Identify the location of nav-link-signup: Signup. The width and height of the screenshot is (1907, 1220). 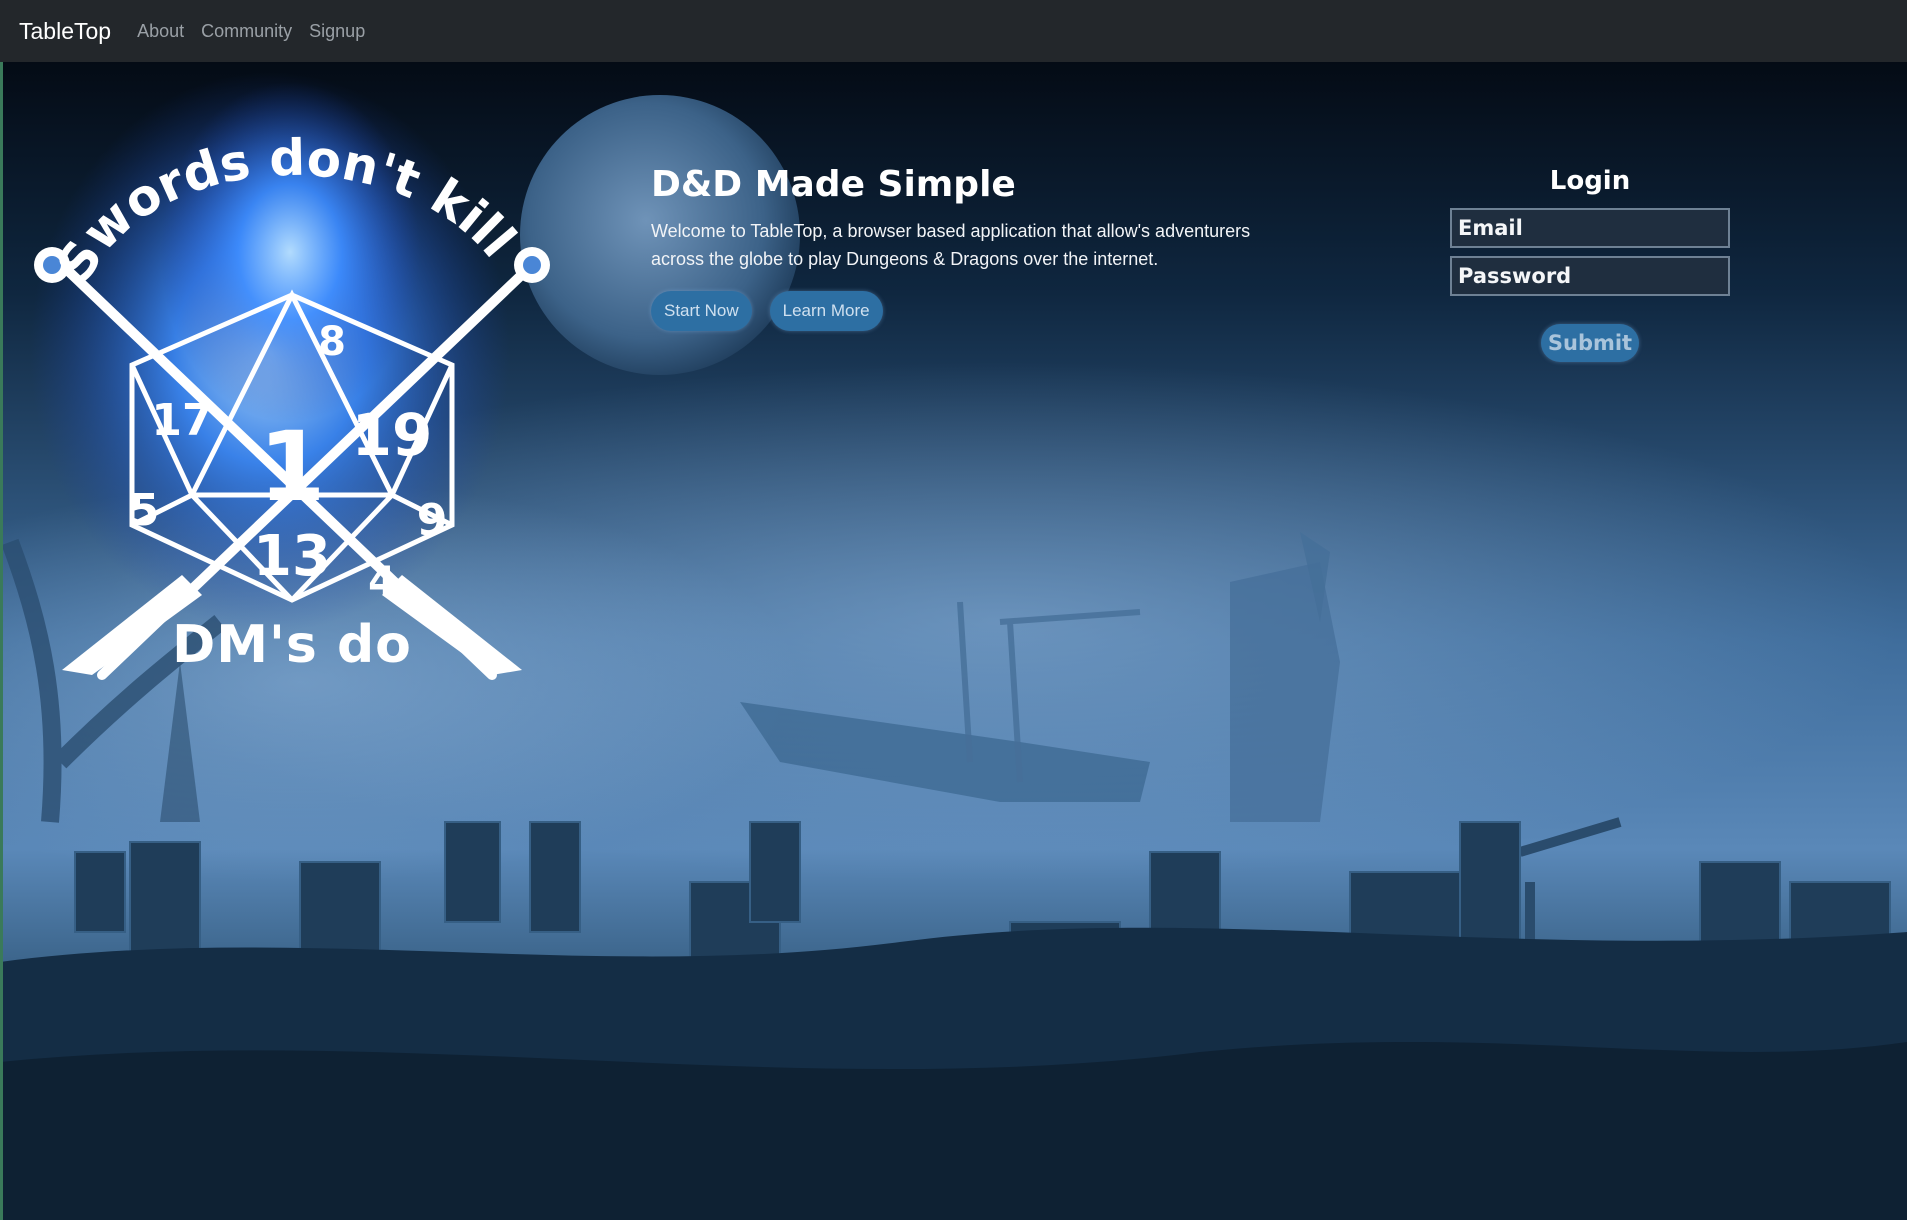
(337, 31).